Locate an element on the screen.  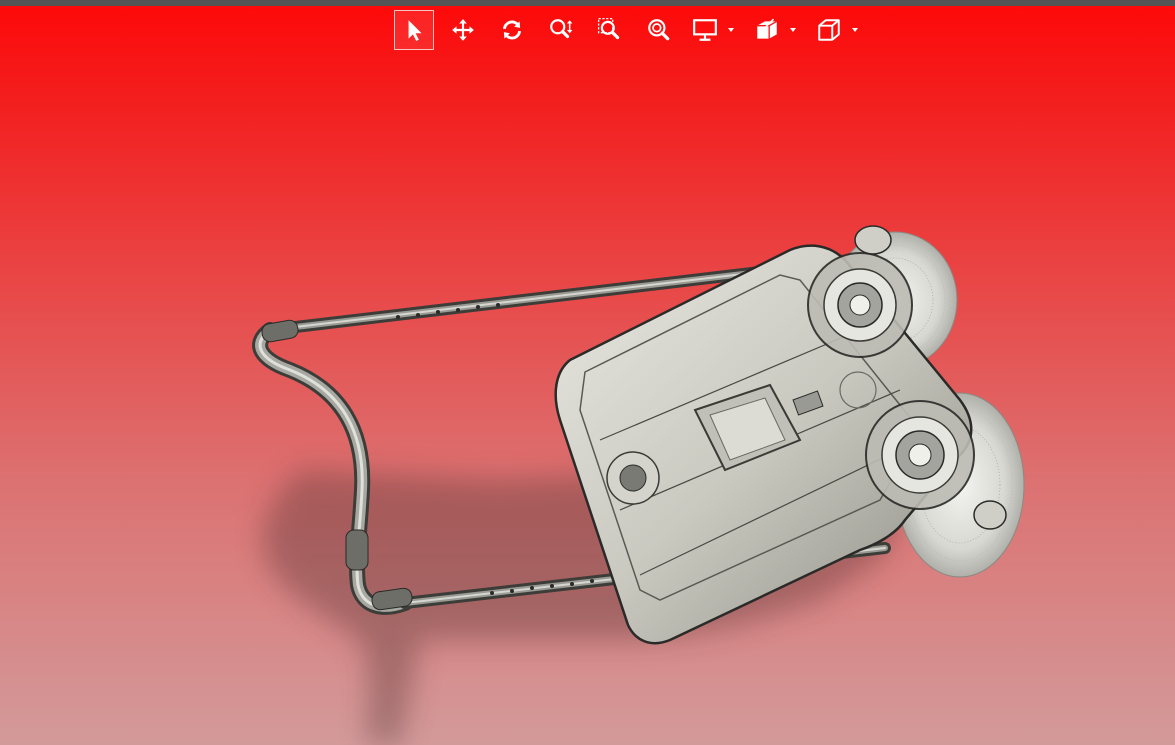
section-view-dropdown is located at coordinates (773, 30).